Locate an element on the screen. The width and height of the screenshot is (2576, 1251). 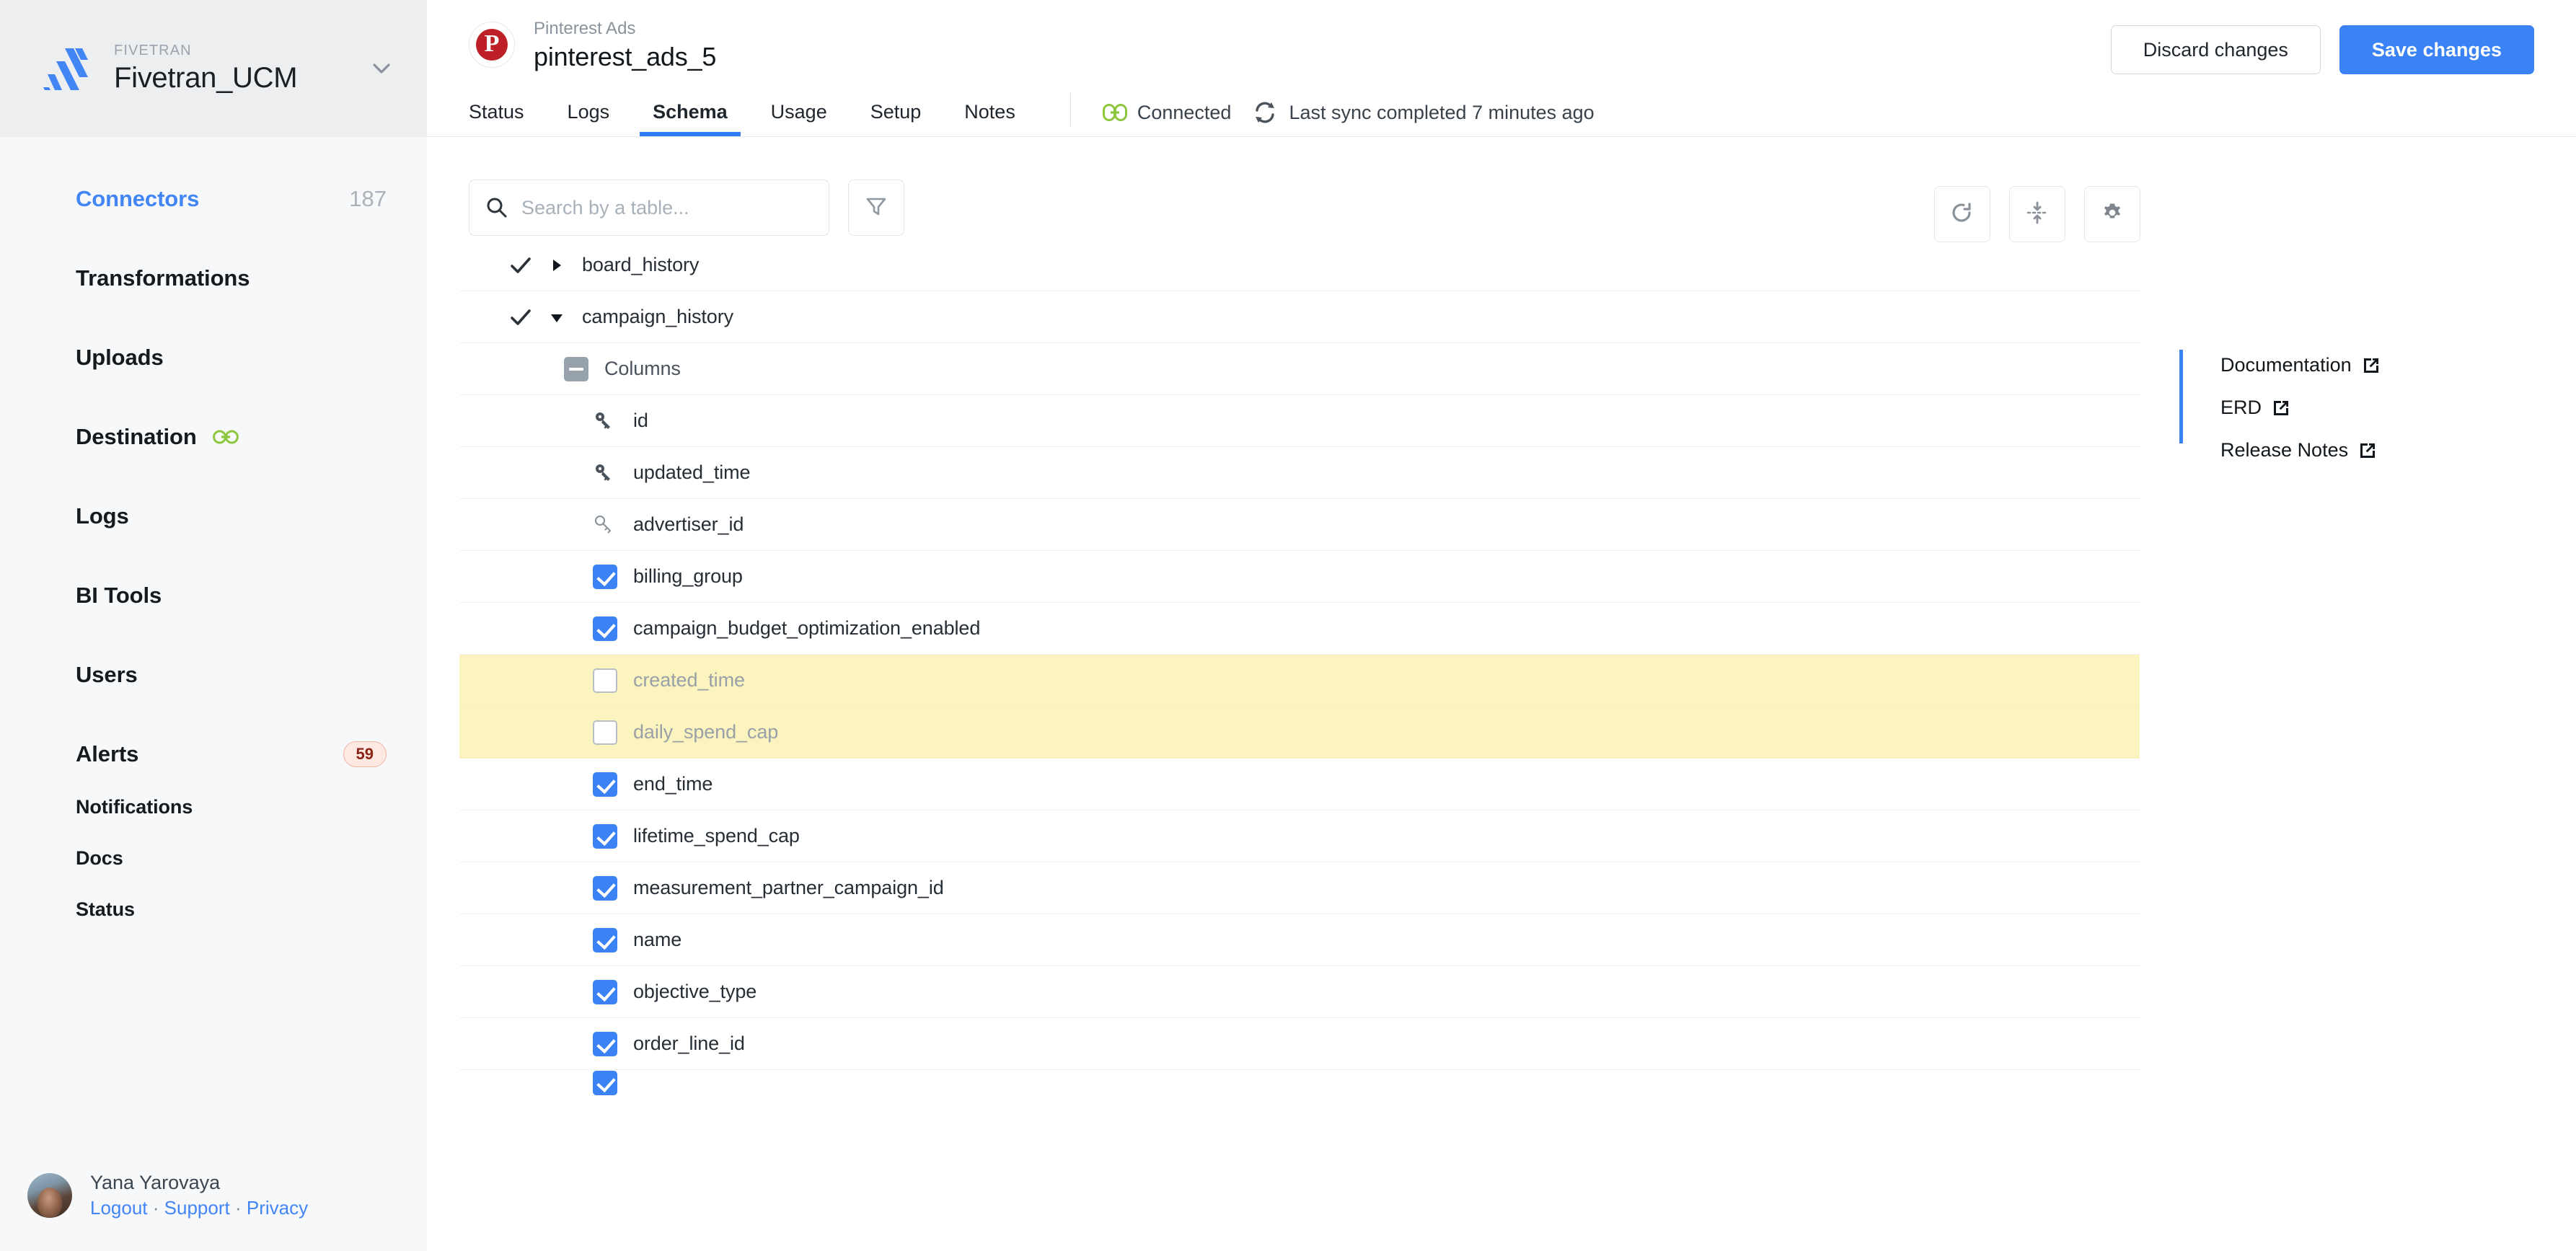
pinterest-icon: P is located at coordinates (492, 45).